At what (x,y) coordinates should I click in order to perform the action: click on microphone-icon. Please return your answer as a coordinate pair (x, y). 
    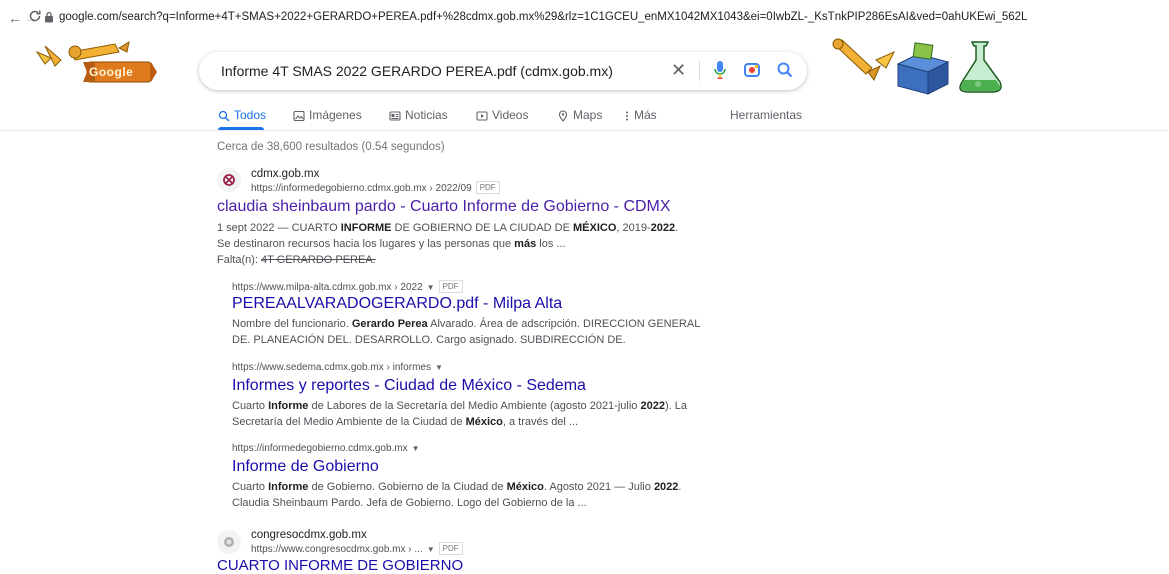
    Looking at the image, I should click on (720, 72).